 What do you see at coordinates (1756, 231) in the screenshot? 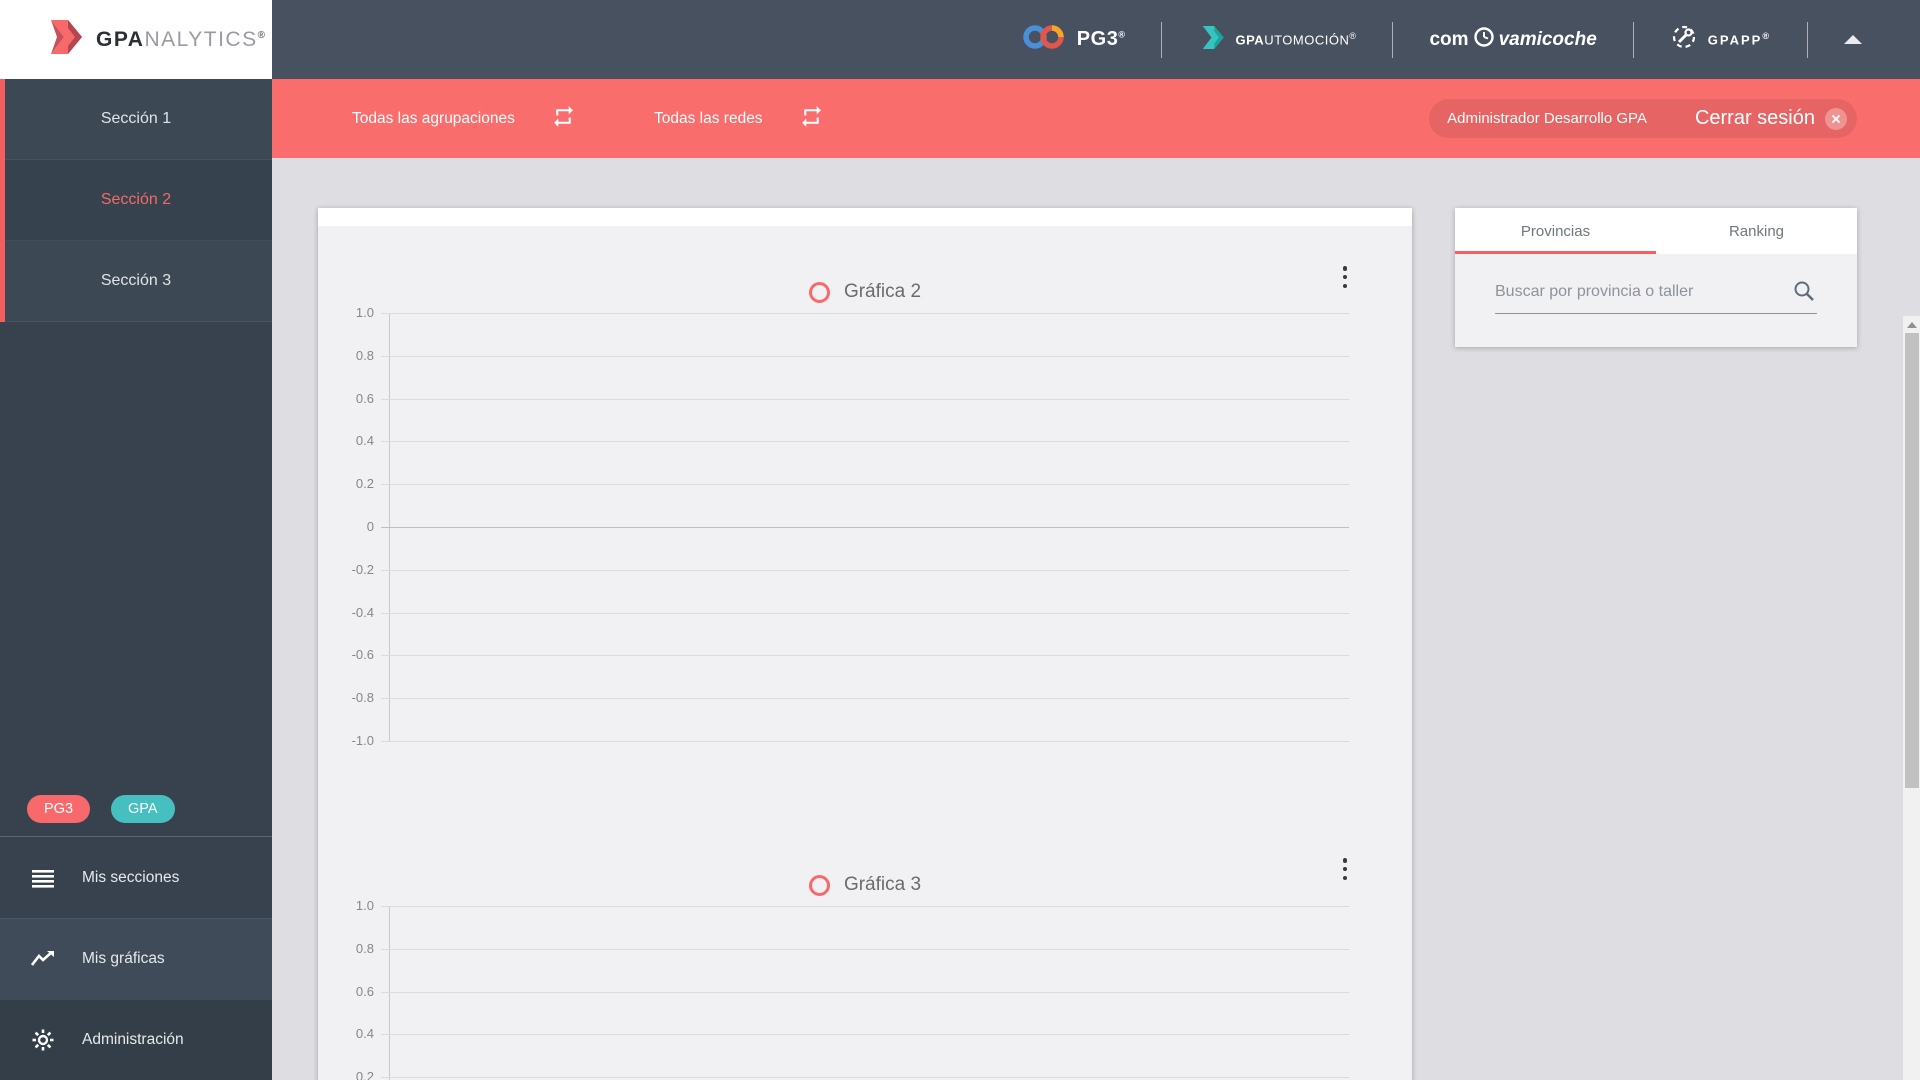
I see `tab-ranking: Ranking` at bounding box center [1756, 231].